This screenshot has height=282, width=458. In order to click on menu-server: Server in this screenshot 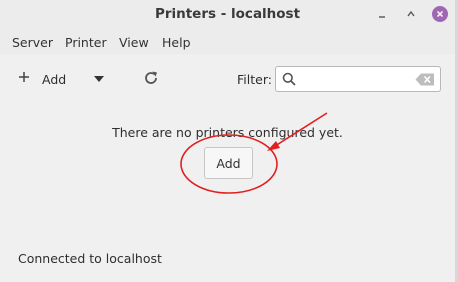, I will do `click(32, 42)`.